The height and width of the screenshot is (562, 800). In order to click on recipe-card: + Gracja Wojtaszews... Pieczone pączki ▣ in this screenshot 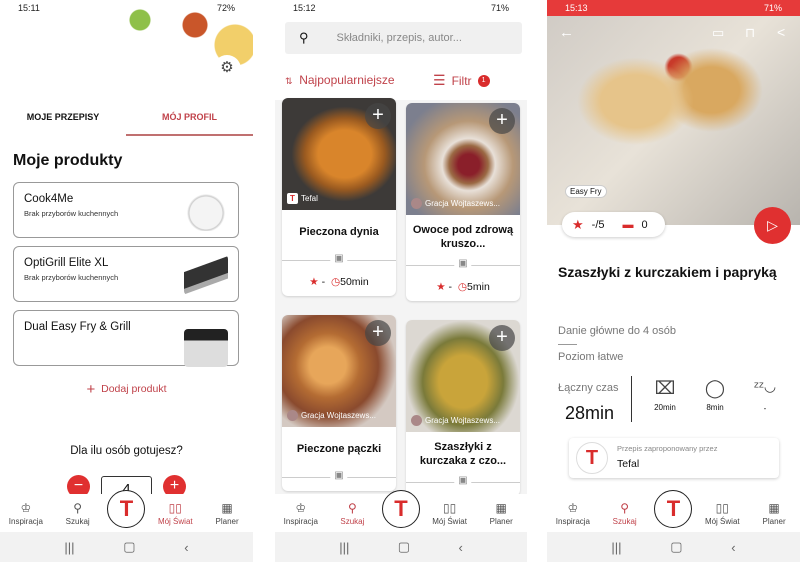, I will do `click(339, 403)`.